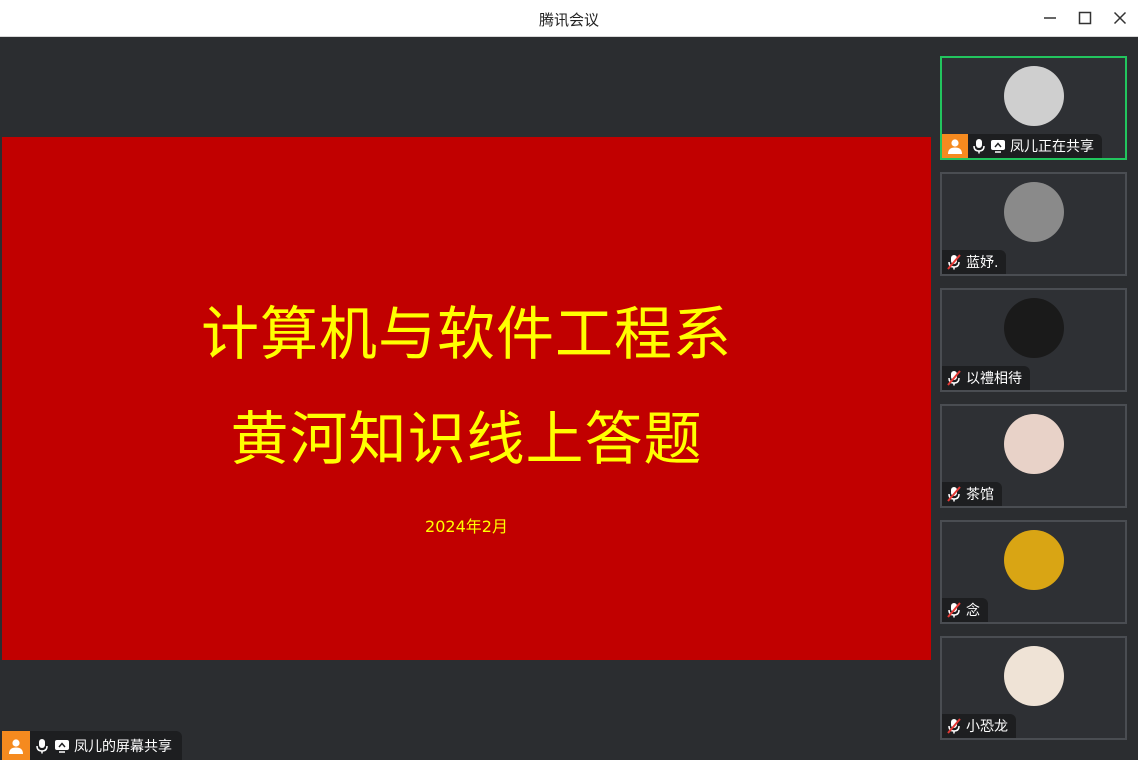 Image resolution: width=1138 pixels, height=760 pixels. Describe the element at coordinates (466, 526) in the screenshot. I see `slide-date: 2024年2月` at that location.